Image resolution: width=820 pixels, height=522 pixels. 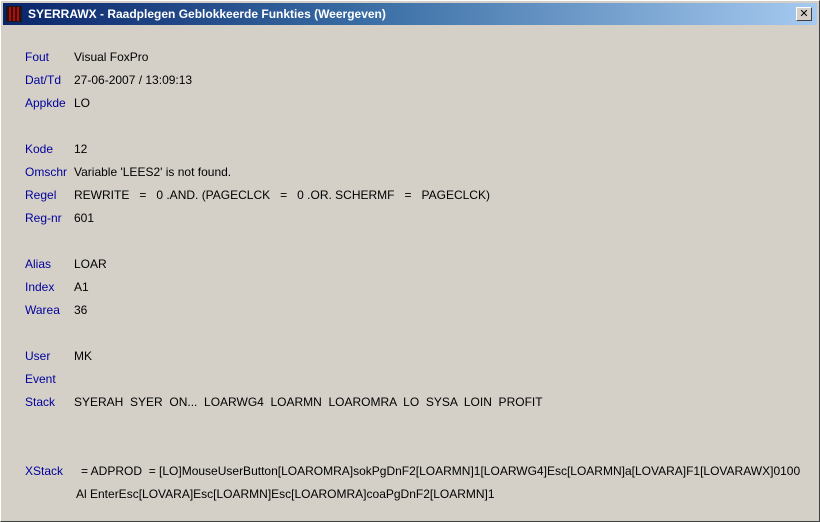 I want to click on kode-value: 12, so click(x=81, y=149).